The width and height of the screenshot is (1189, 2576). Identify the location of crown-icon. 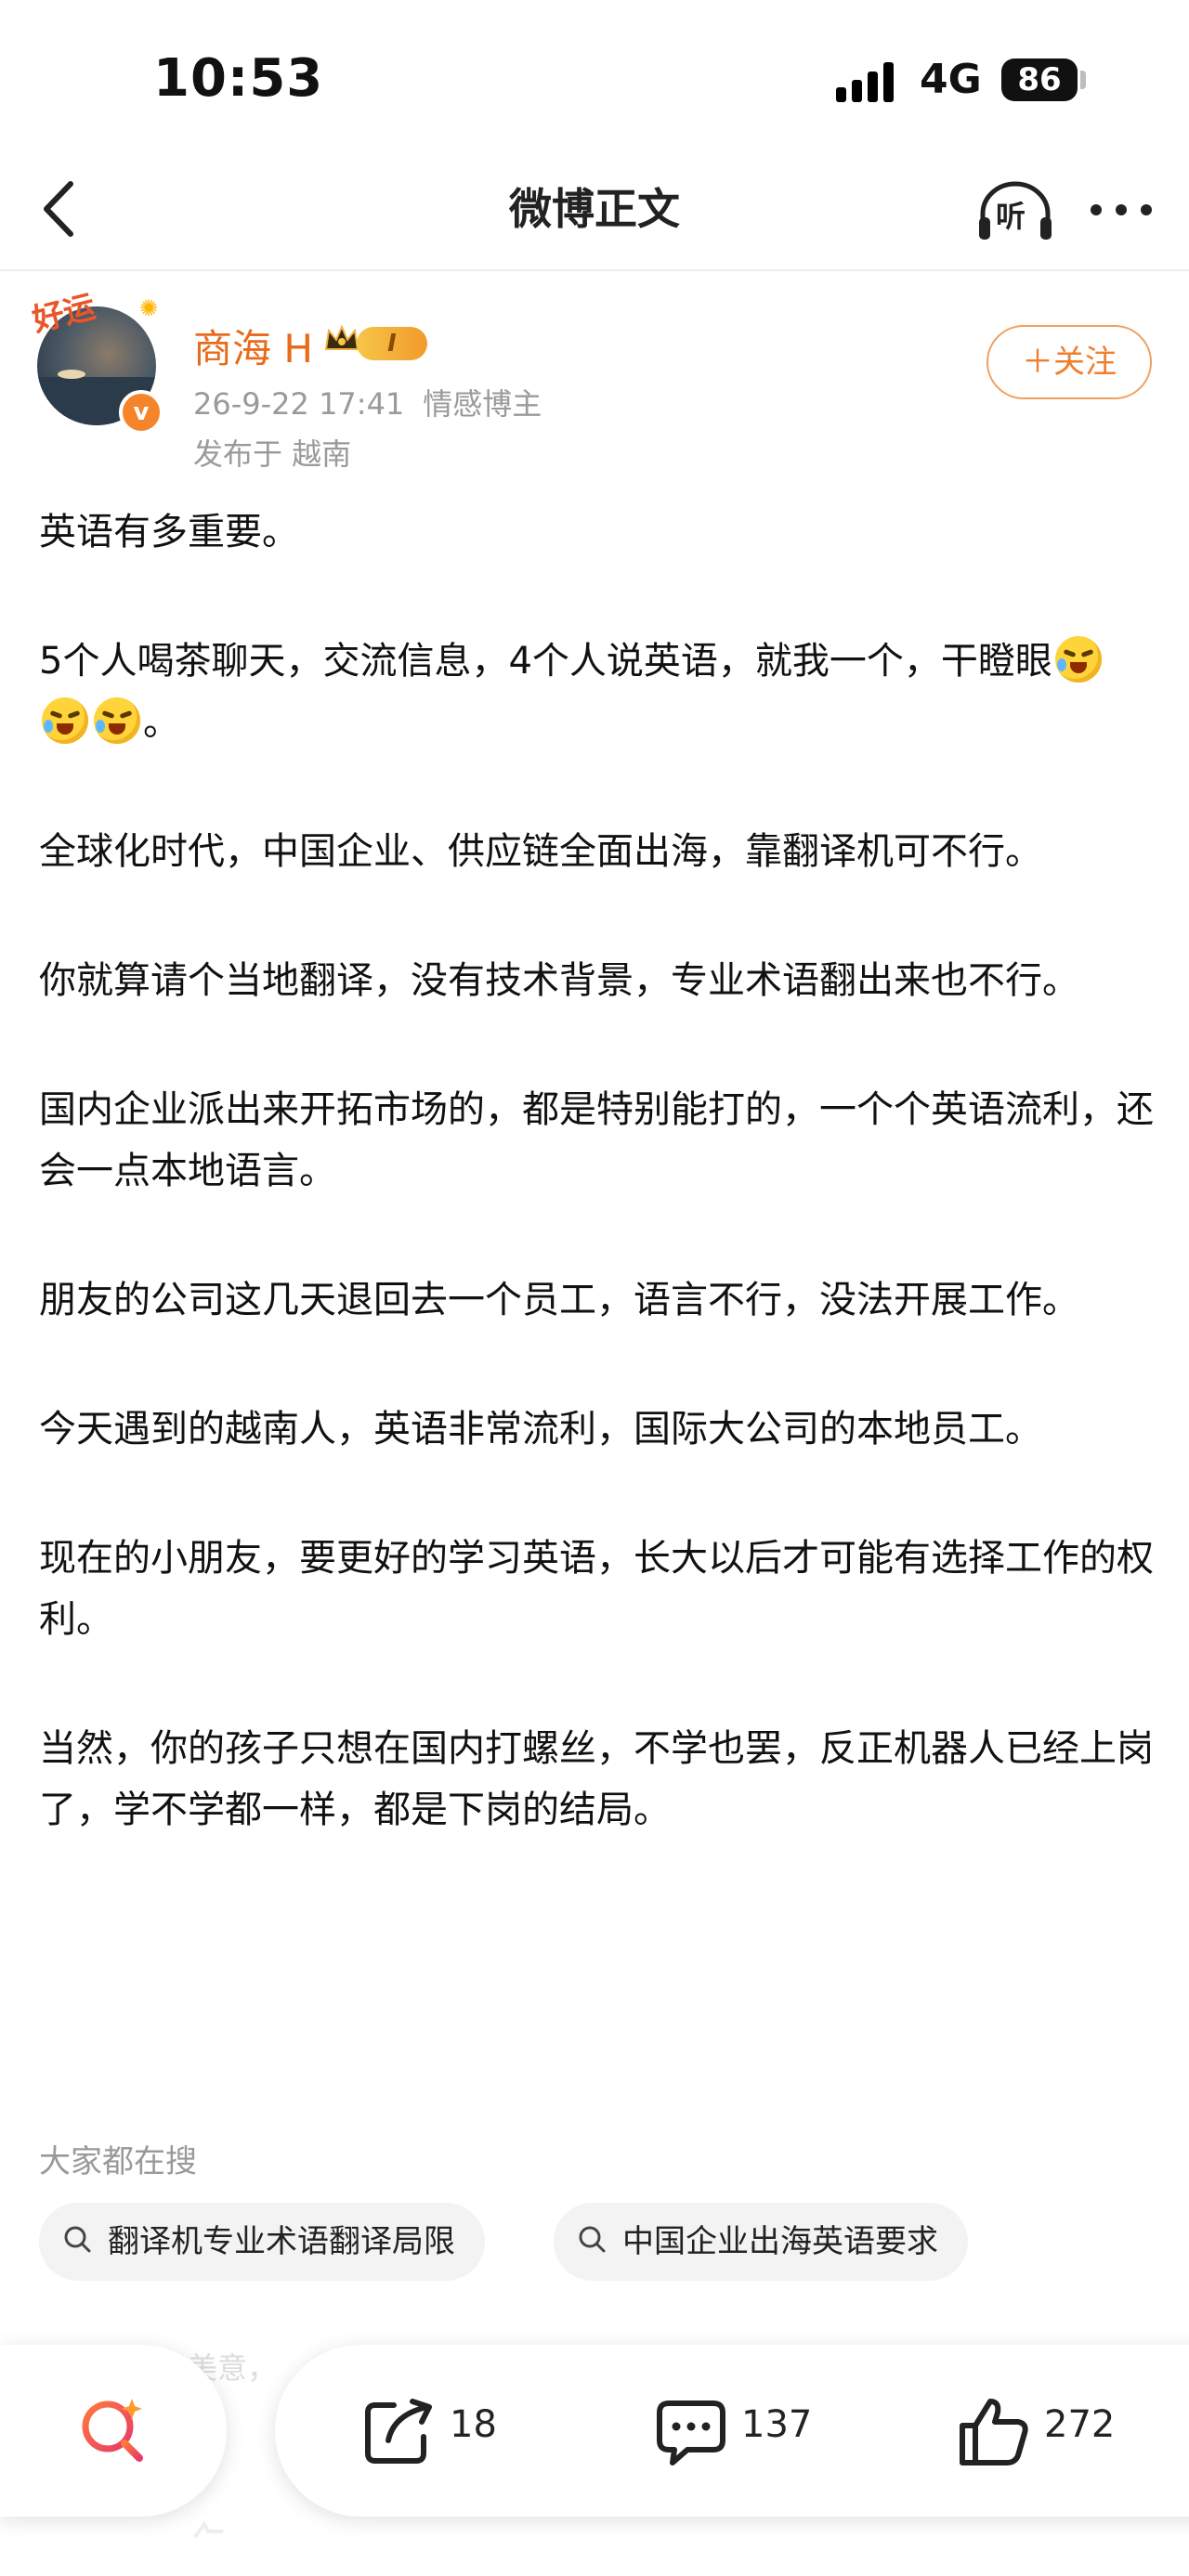
(341, 339).